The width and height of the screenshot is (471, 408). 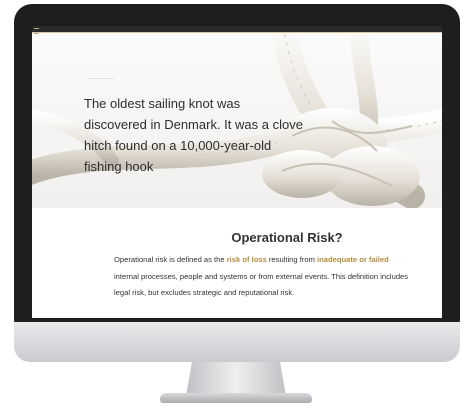 What do you see at coordinates (36, 31) in the screenshot?
I see `menu-icon` at bounding box center [36, 31].